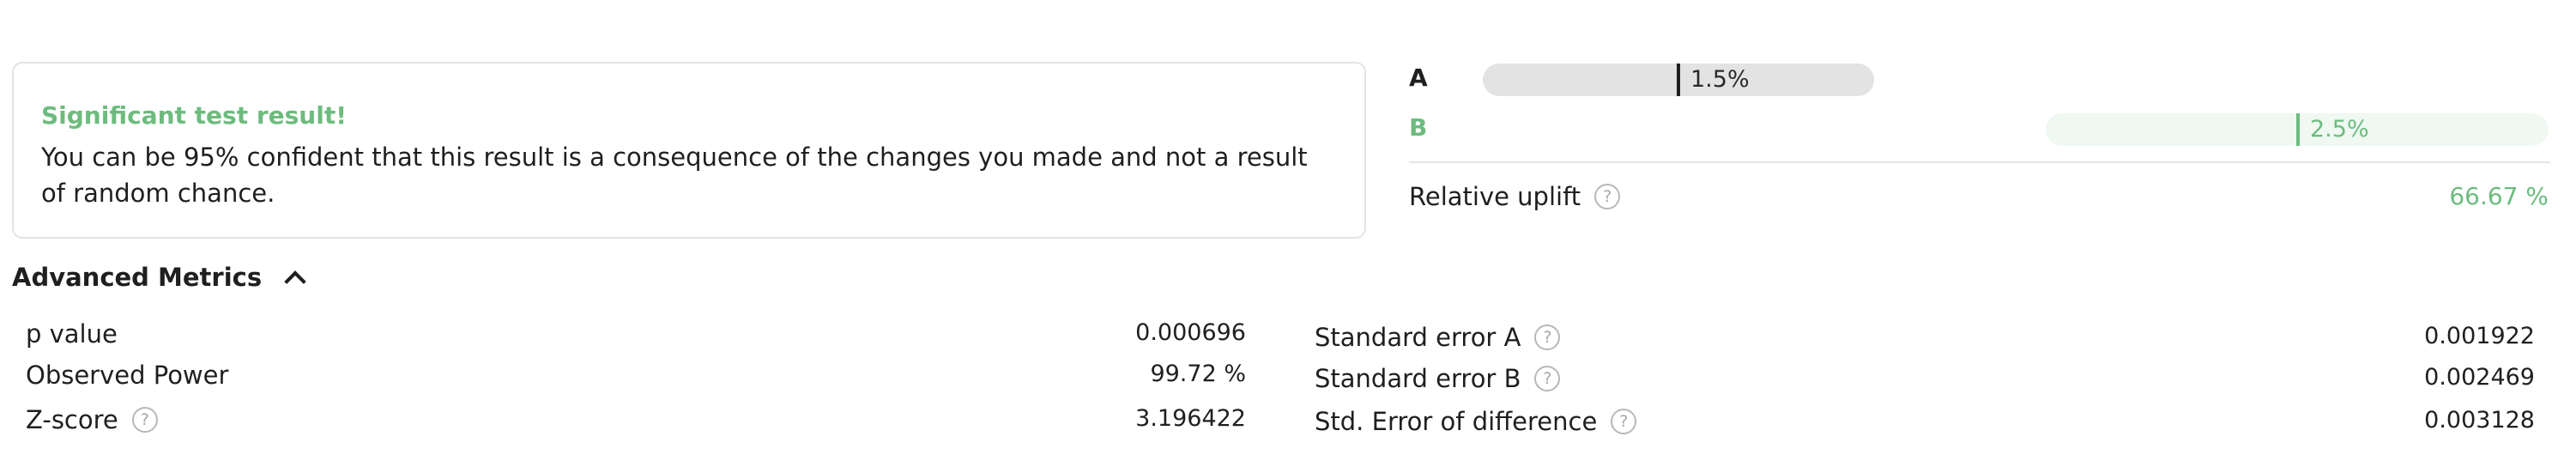 This screenshot has width=2576, height=467. I want to click on variant-a-label: A, so click(1418, 78).